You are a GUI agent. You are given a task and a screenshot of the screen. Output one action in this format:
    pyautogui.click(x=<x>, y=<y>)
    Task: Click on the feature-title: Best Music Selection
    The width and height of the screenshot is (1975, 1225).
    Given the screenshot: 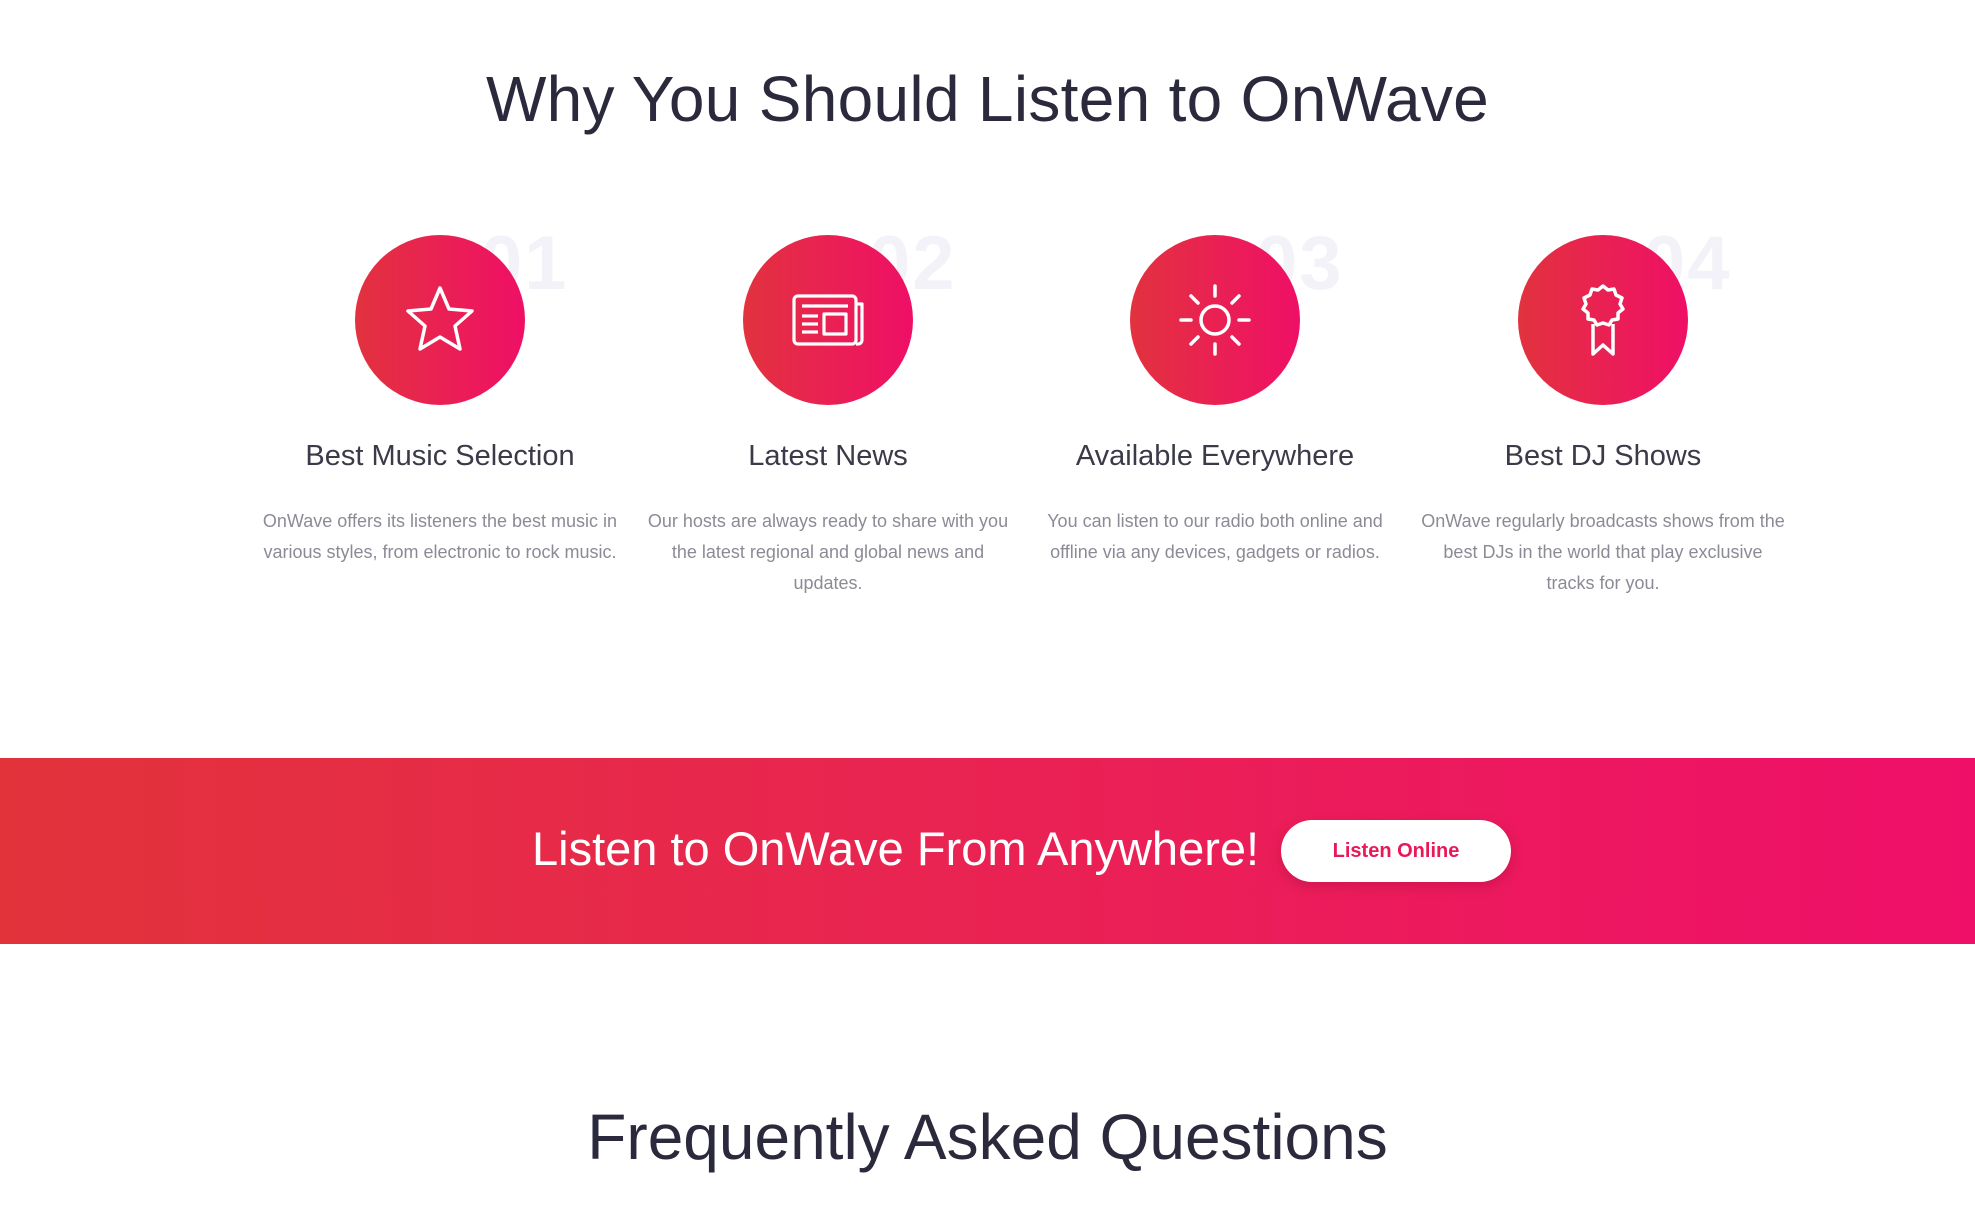 What is the action you would take?
    pyautogui.click(x=440, y=456)
    